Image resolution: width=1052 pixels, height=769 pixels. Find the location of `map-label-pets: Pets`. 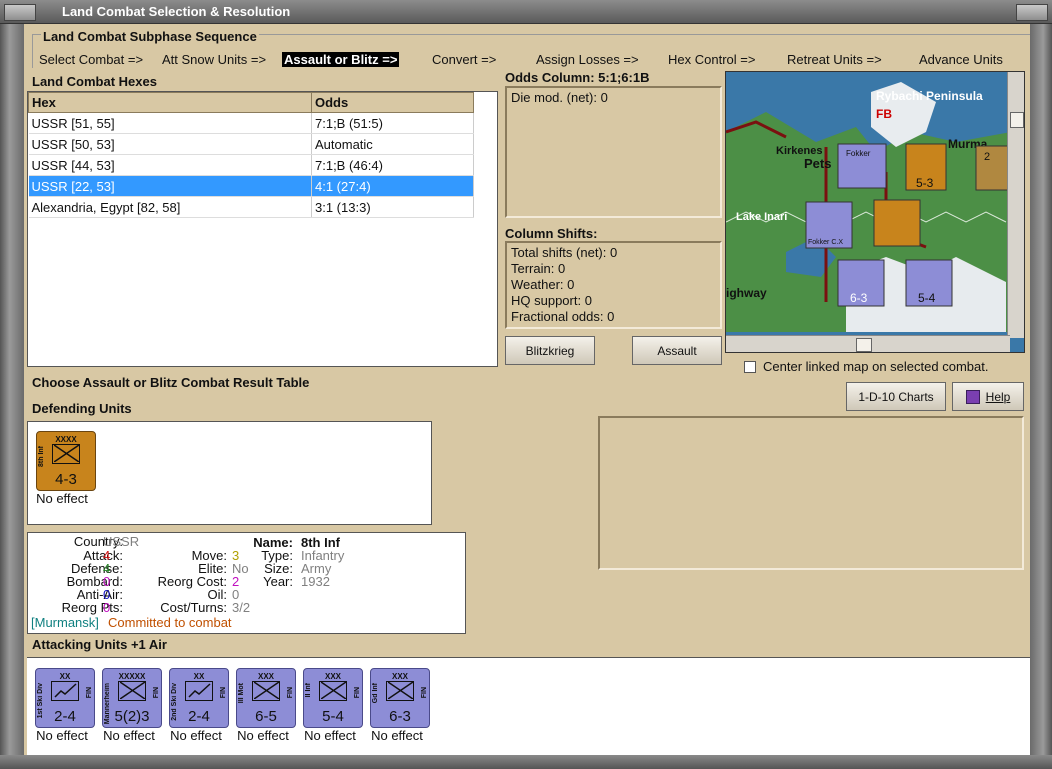

map-label-pets: Pets is located at coordinates (817, 163).